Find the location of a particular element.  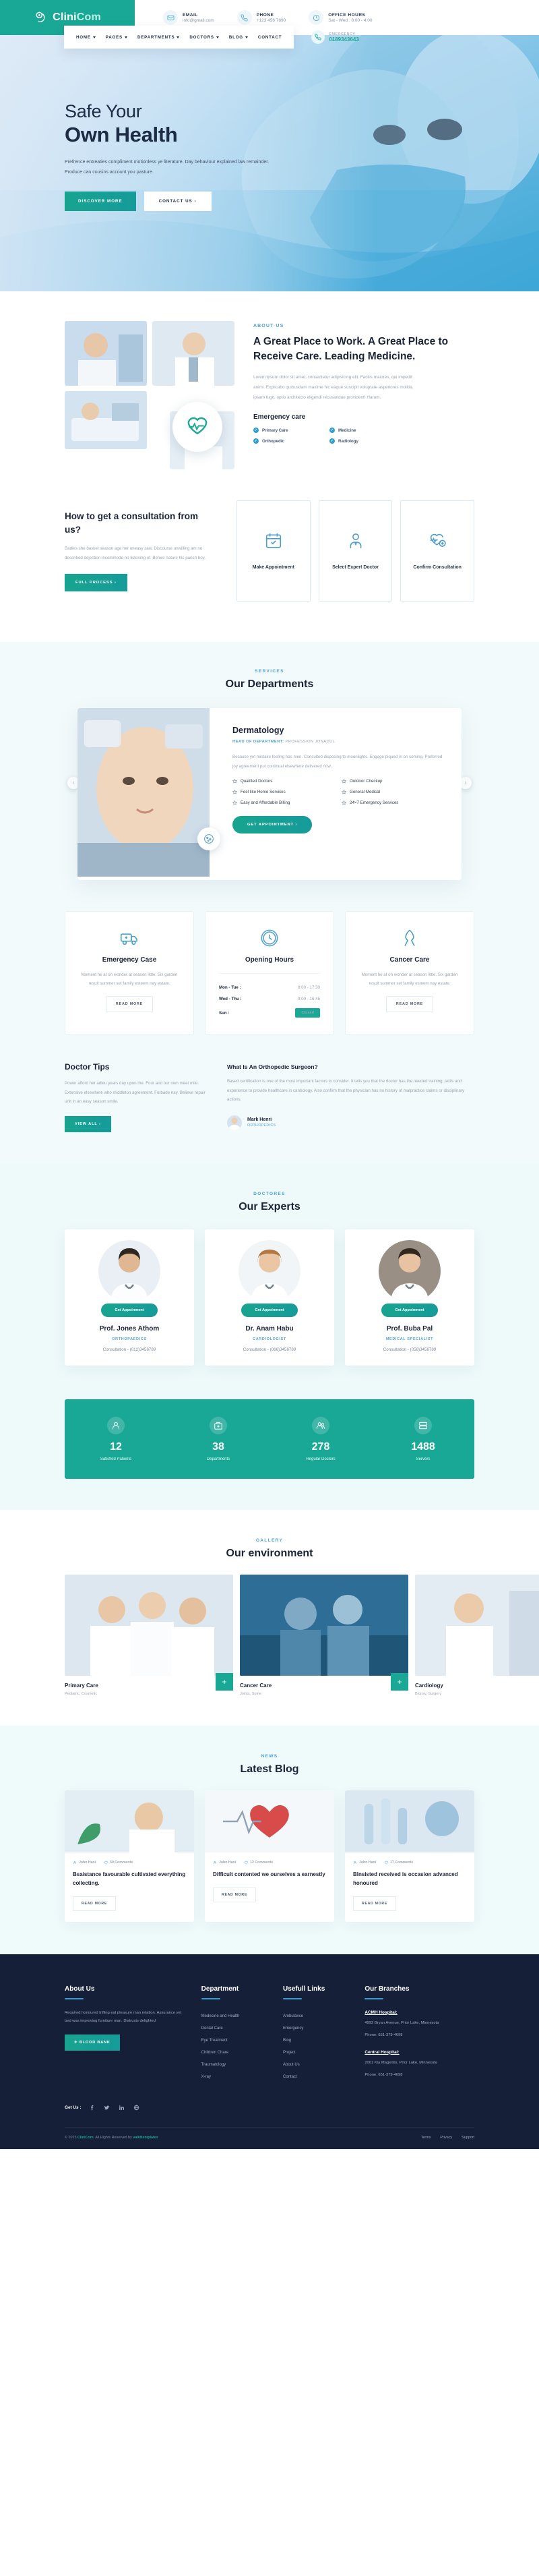

branch-phone: Phone: 651-379-4698 is located at coordinates (383, 2035).